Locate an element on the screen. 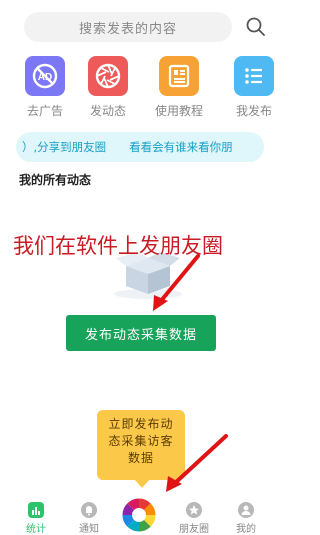 The height and width of the screenshot is (535, 320). shortcut-label: 使用教程 is located at coordinates (178, 111).